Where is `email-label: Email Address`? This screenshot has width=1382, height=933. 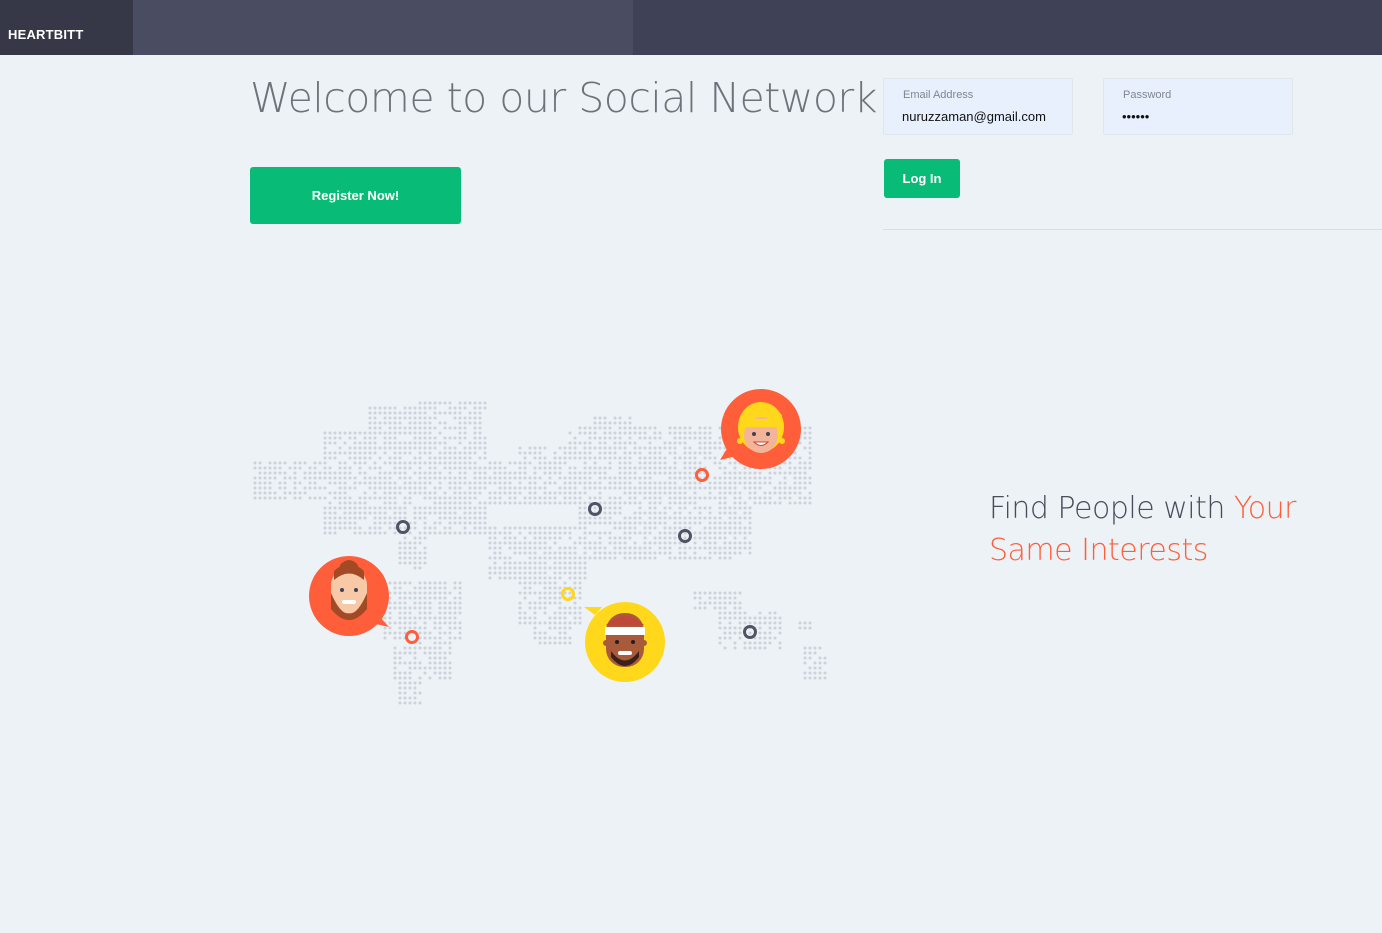 email-label: Email Address is located at coordinates (938, 95).